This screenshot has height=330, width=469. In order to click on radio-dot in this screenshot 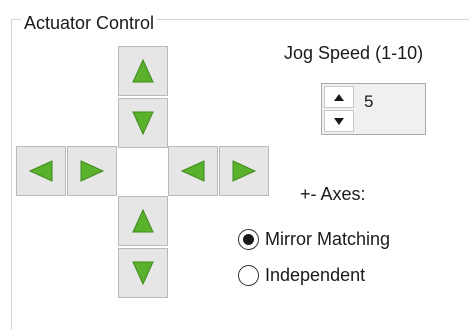, I will do `click(248, 239)`.